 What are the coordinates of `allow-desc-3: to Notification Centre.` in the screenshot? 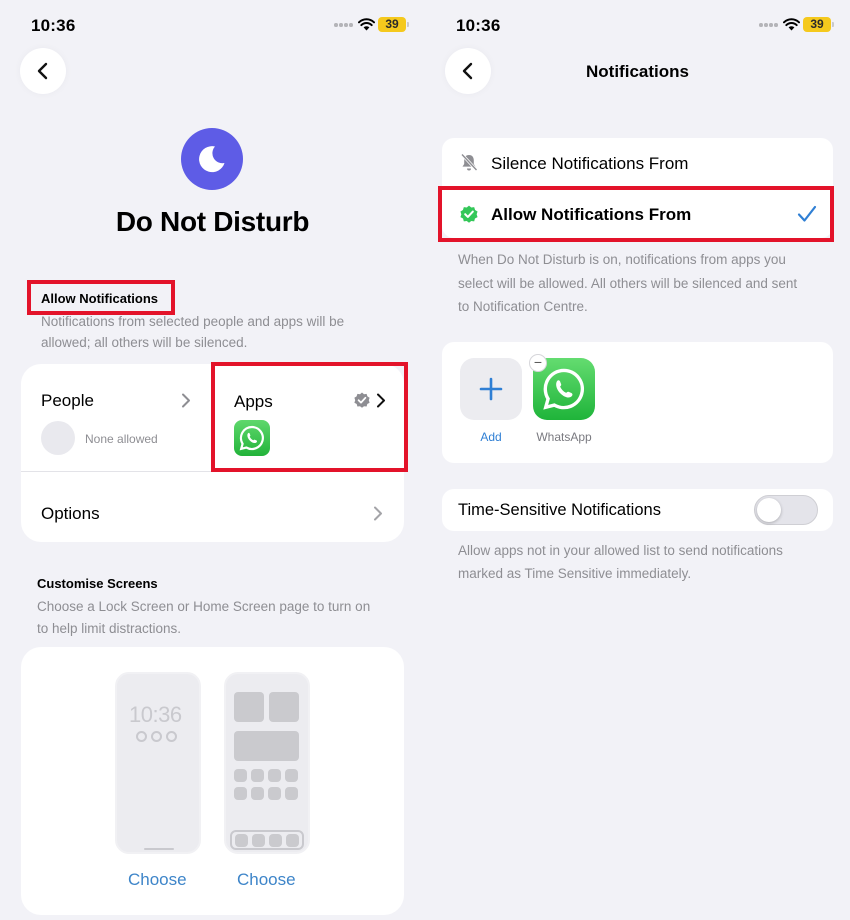 It's located at (523, 306).